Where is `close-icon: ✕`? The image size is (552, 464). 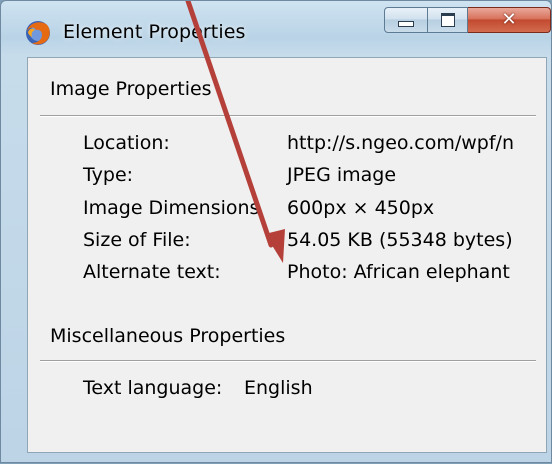 close-icon: ✕ is located at coordinates (509, 19).